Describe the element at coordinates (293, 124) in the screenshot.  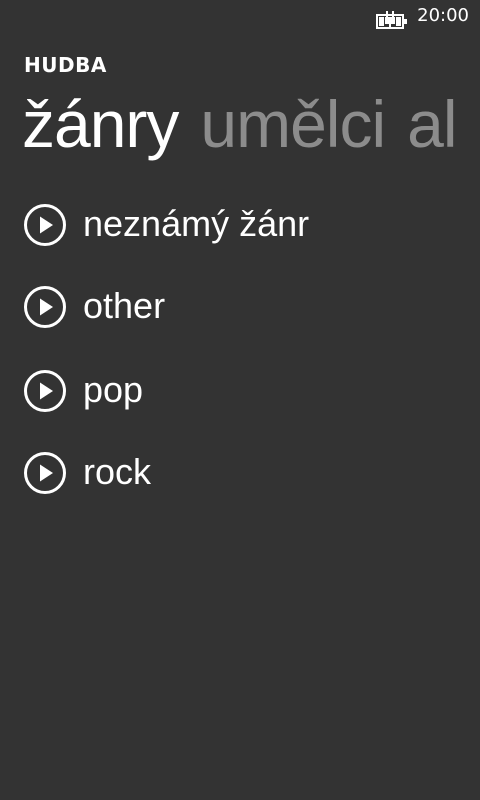
I see `pivot-tab-artists: umělci` at that location.